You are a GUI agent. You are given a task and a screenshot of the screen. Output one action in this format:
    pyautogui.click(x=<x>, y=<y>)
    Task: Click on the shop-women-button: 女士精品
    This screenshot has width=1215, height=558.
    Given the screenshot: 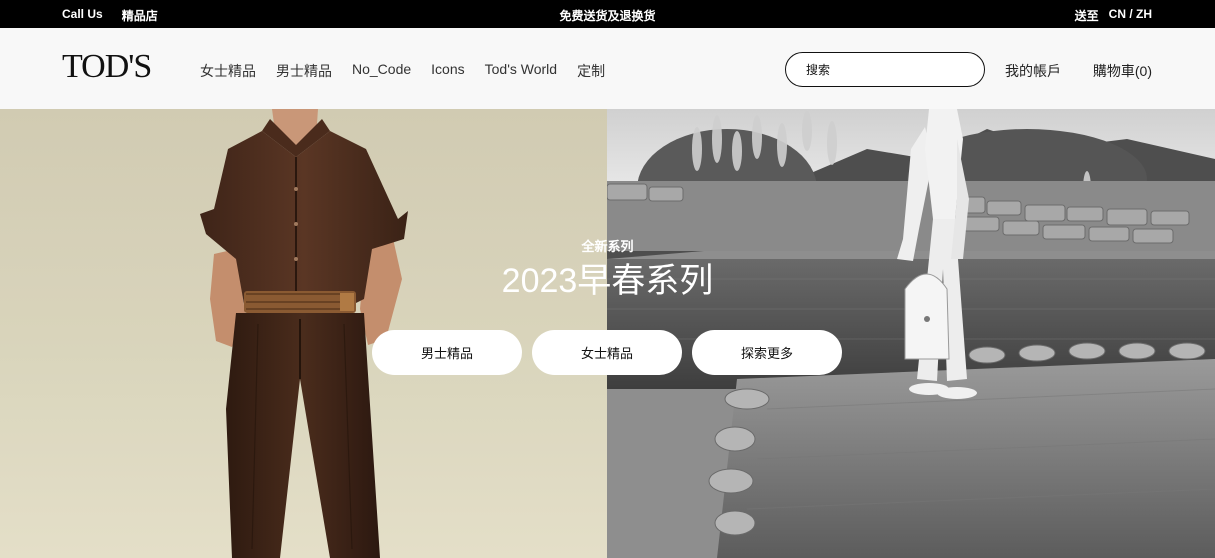 What is the action you would take?
    pyautogui.click(x=607, y=352)
    